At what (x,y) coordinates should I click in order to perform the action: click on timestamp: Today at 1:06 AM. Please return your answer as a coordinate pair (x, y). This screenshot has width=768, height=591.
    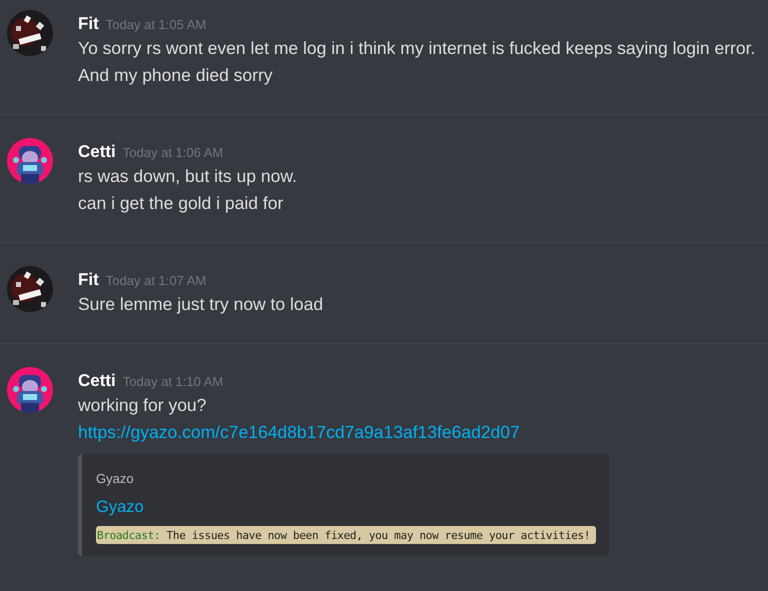
    Looking at the image, I should click on (173, 153).